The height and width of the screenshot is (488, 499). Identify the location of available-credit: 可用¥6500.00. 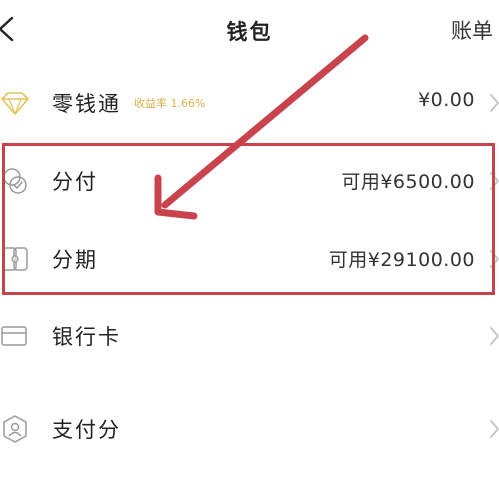
(408, 182).